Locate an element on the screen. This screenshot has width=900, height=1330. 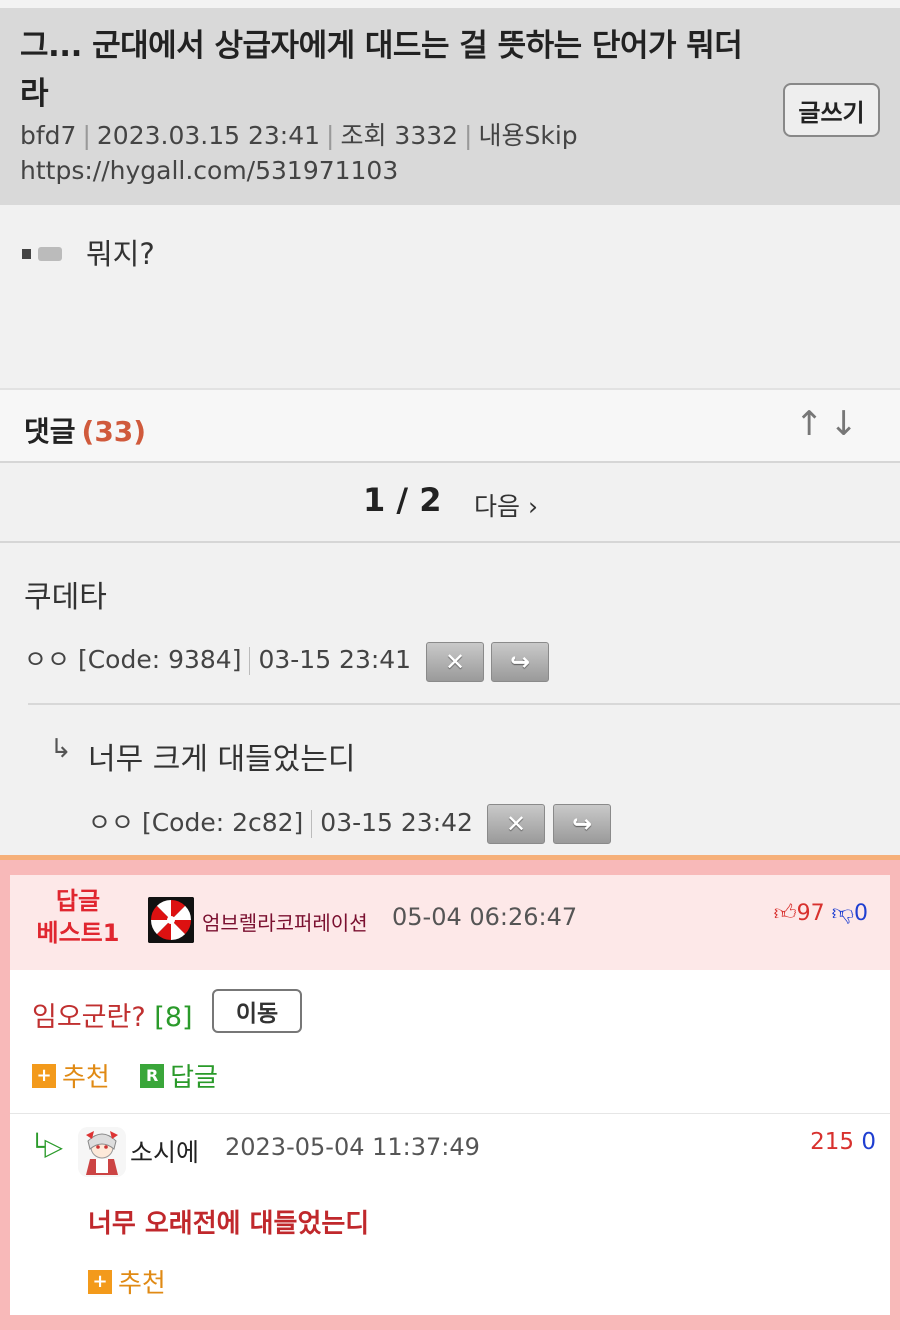
sub-reply-votes: 215 0 is located at coordinates (843, 1142).